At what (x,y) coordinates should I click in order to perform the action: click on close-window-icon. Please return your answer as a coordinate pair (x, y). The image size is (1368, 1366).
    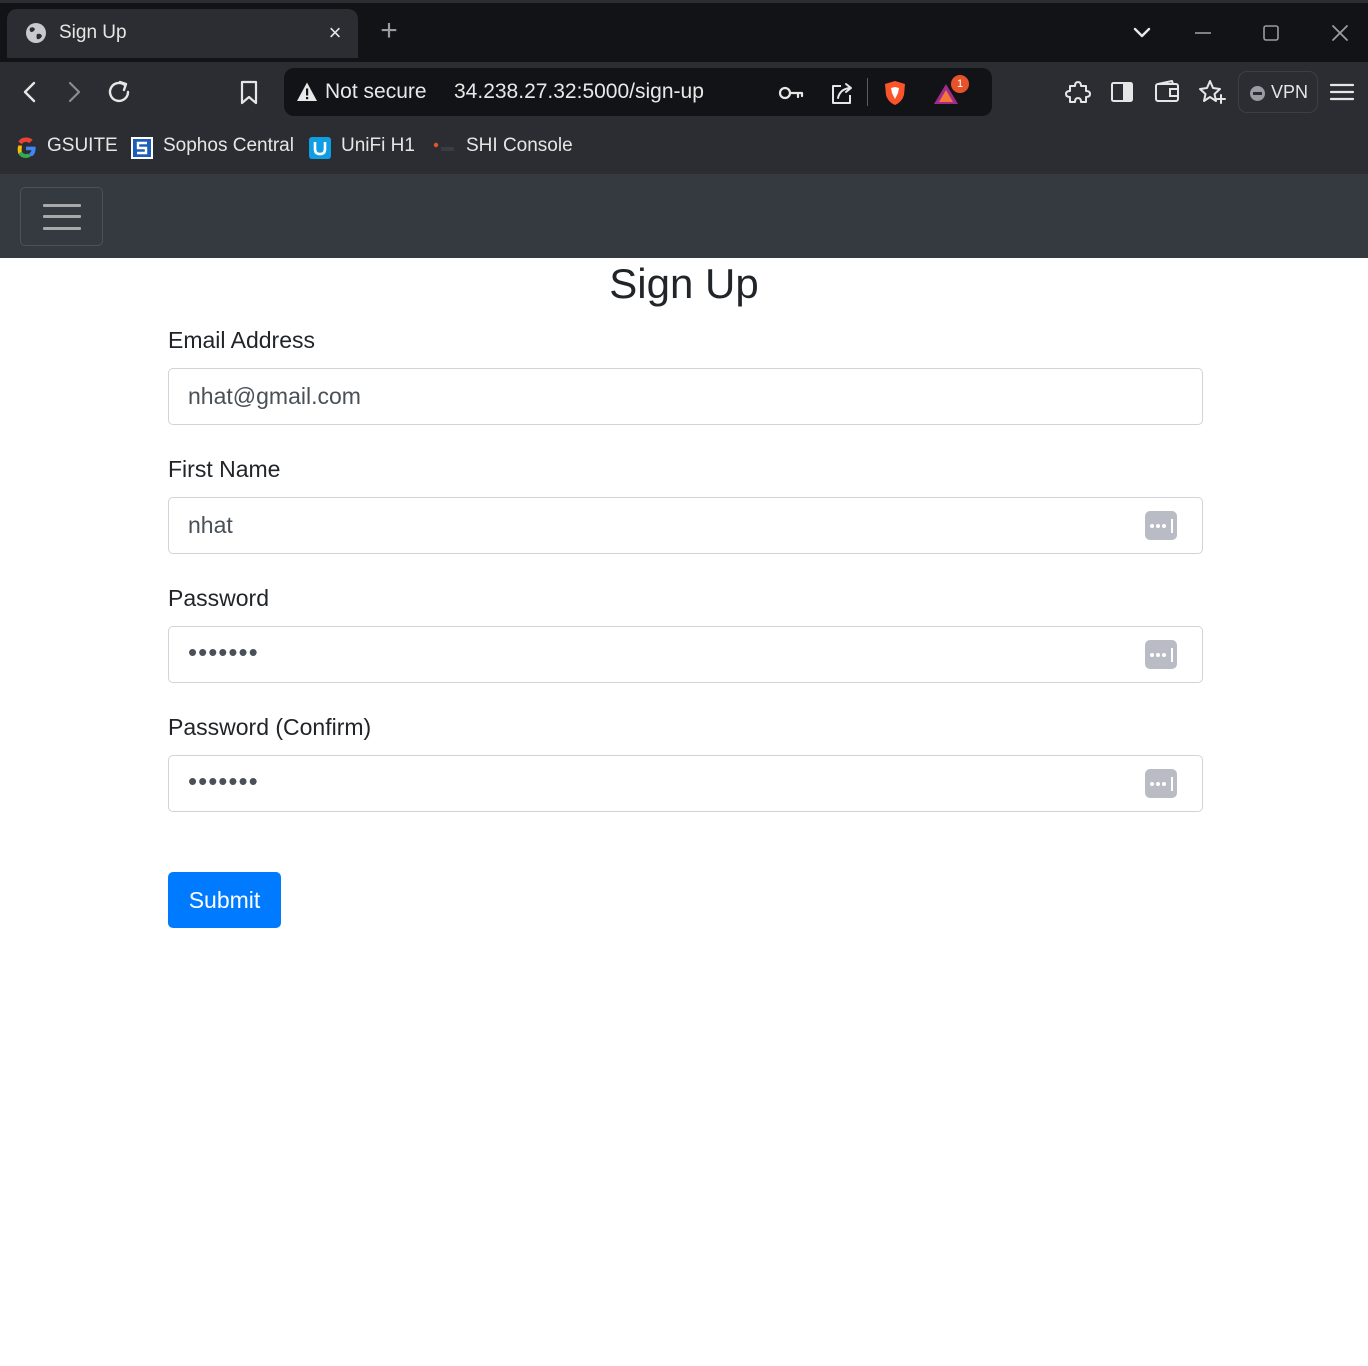
    Looking at the image, I should click on (1340, 33).